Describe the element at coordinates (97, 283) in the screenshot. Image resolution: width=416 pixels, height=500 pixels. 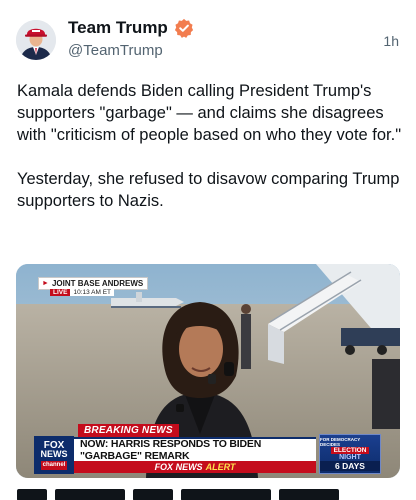
I see `location-text: JOINT BASE ANDREWS` at that location.